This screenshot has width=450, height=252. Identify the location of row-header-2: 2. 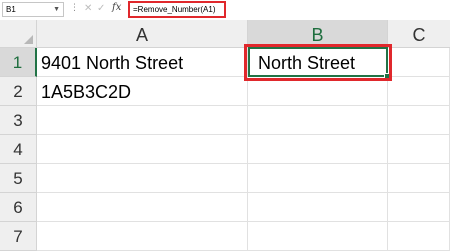
(18, 91).